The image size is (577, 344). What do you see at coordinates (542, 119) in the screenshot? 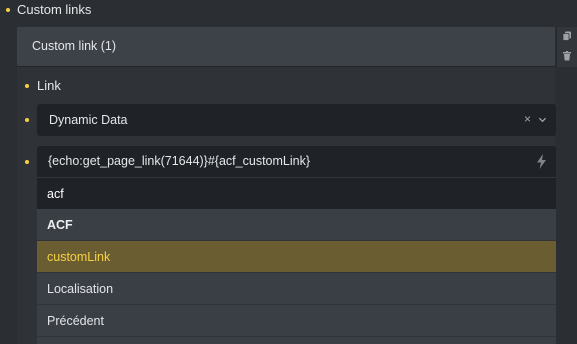
I see `chevron-down-icon` at bounding box center [542, 119].